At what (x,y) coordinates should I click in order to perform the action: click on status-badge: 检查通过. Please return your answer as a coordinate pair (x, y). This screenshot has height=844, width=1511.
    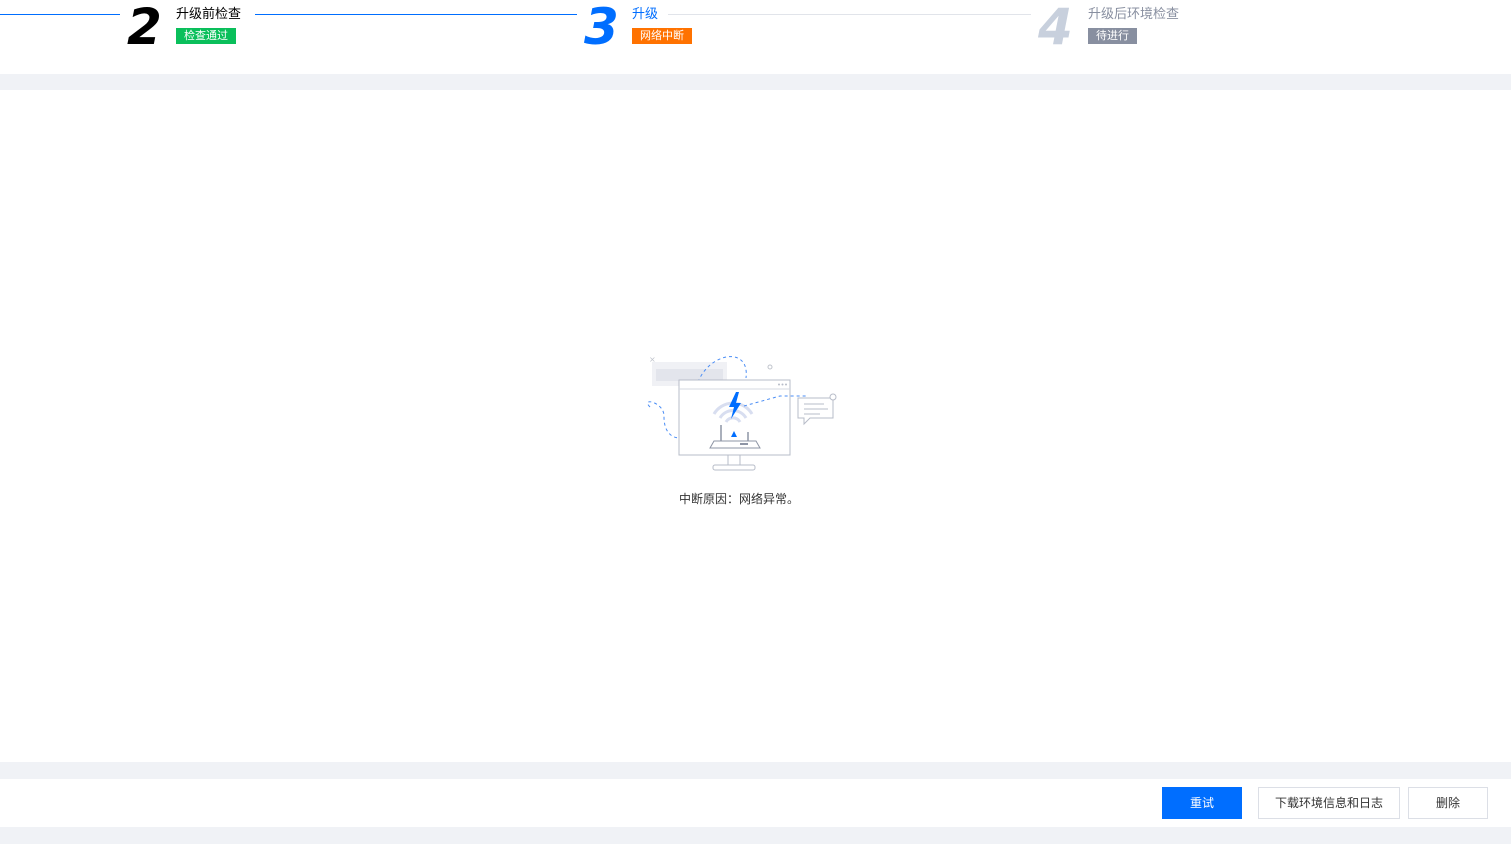
    Looking at the image, I should click on (206, 36).